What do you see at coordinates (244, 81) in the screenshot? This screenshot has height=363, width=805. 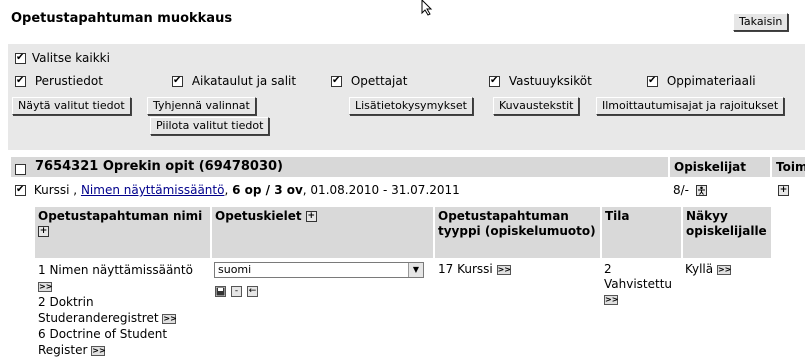 I see `aikataulut-label: Aikataulut ja salit` at bounding box center [244, 81].